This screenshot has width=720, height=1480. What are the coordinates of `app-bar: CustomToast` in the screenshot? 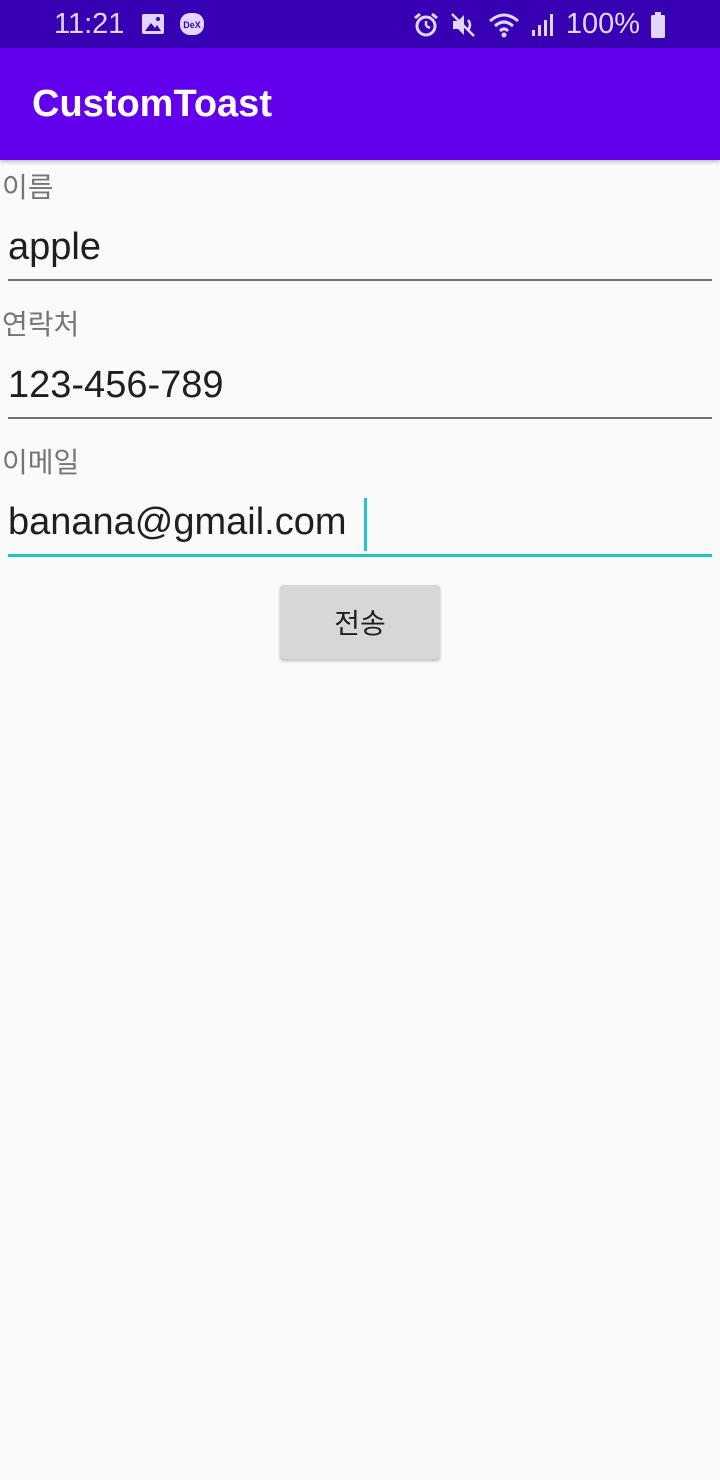 It's located at (360, 104).